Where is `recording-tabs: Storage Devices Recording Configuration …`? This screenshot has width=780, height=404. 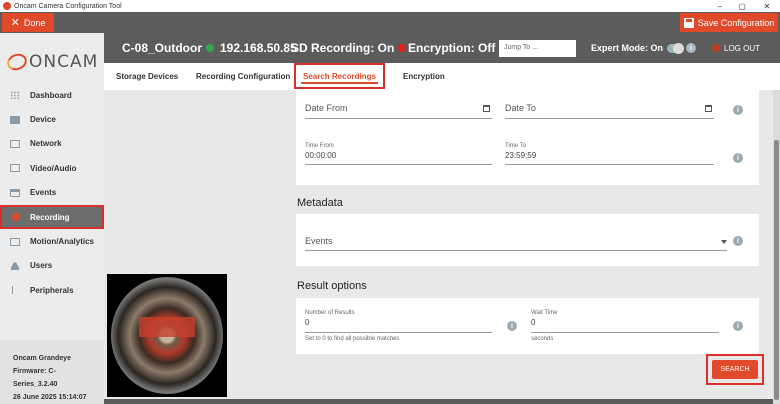
recording-tabs: Storage Devices Recording Configuration … is located at coordinates (442, 76).